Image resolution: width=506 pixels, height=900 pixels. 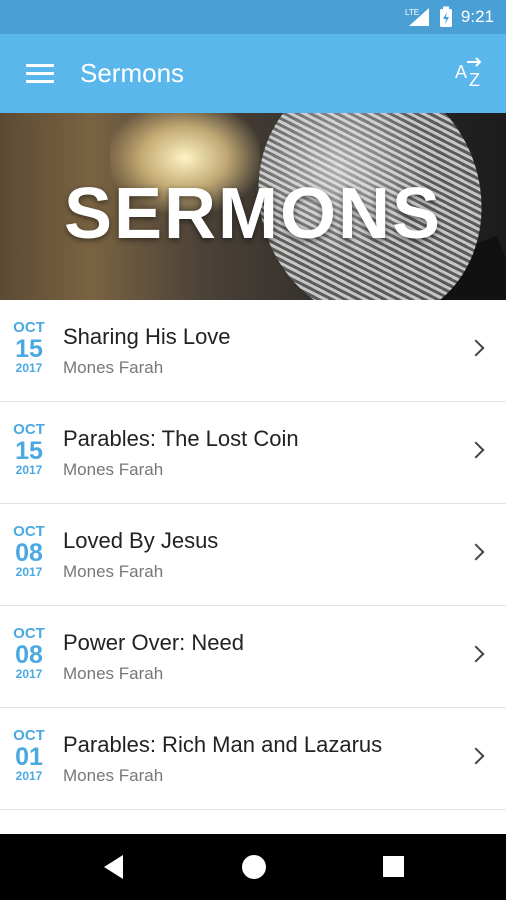 What do you see at coordinates (153, 642) in the screenshot?
I see `sermon-title: Power Over: Need` at bounding box center [153, 642].